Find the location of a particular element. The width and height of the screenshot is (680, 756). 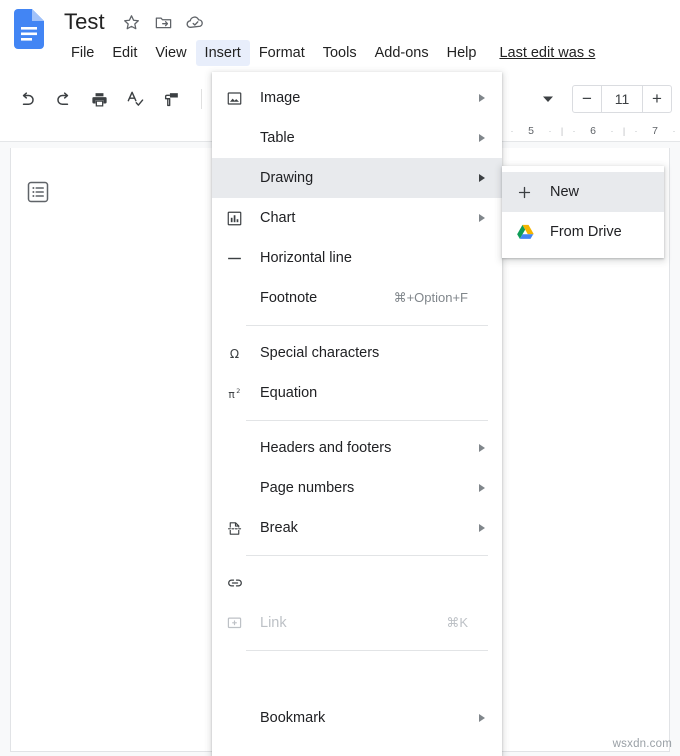

ruler-tick-5: 5 is located at coordinates (531, 131).